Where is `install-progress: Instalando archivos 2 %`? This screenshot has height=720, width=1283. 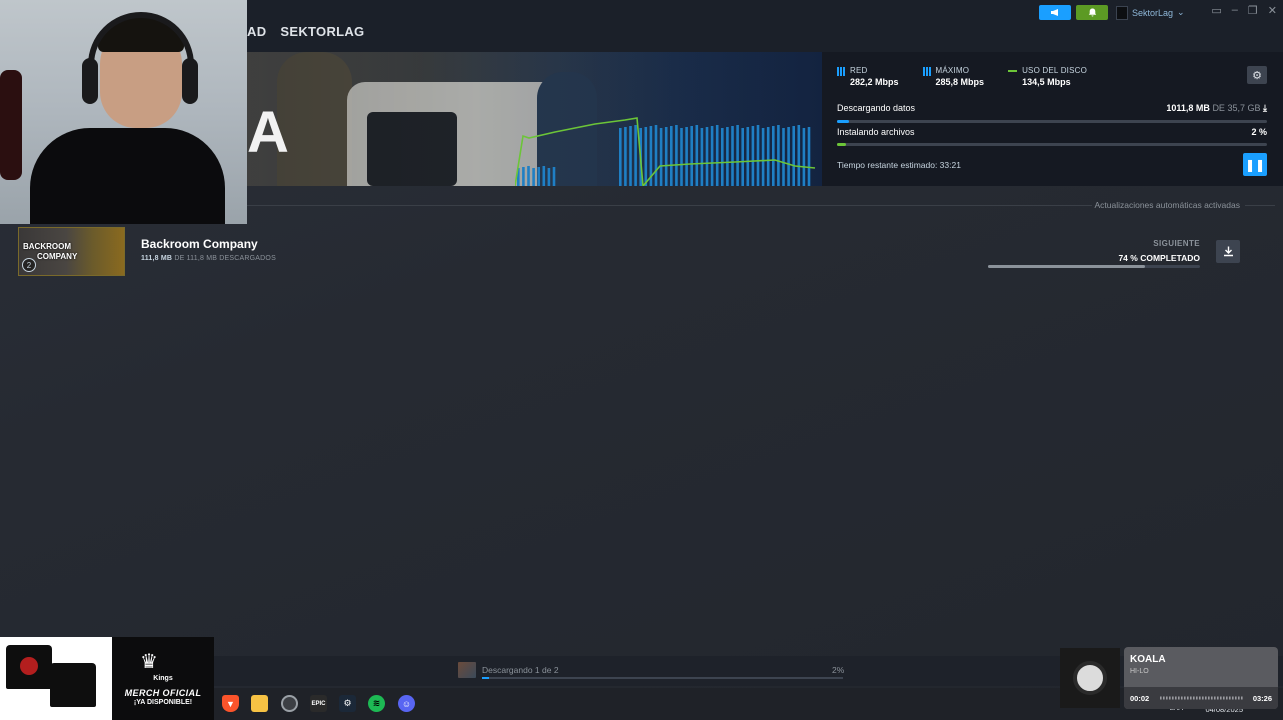
install-progress: Instalando archivos 2 % is located at coordinates (1052, 136).